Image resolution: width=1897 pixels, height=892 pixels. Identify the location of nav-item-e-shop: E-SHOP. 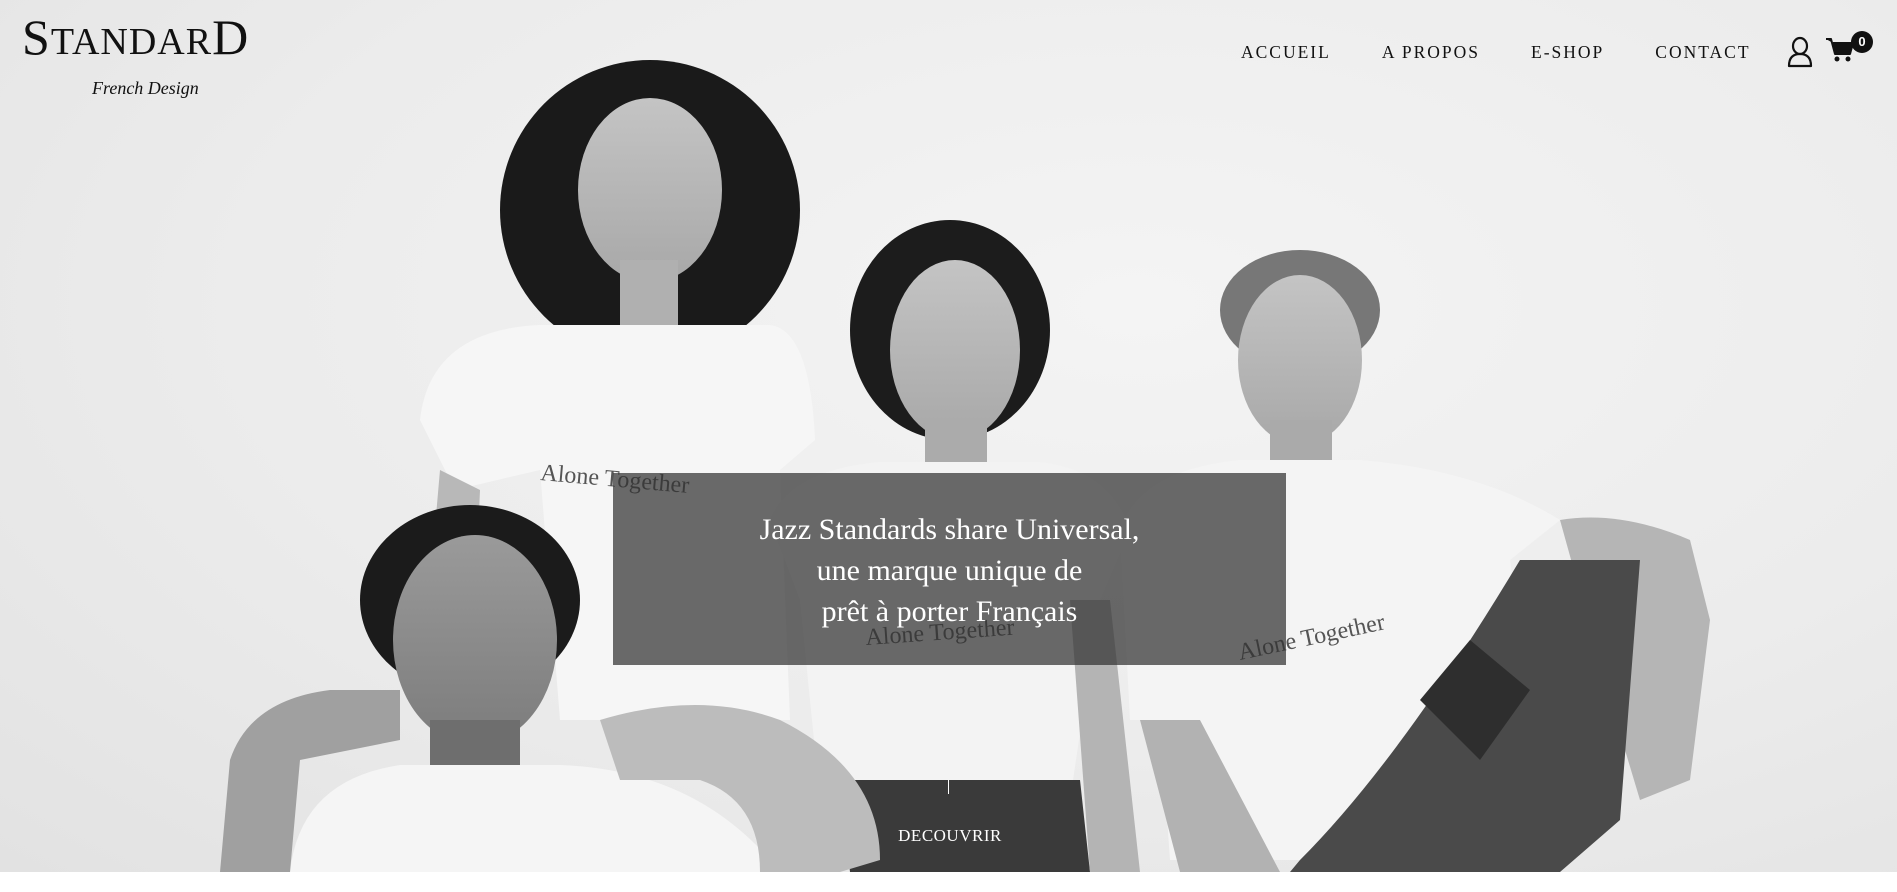
(1567, 52).